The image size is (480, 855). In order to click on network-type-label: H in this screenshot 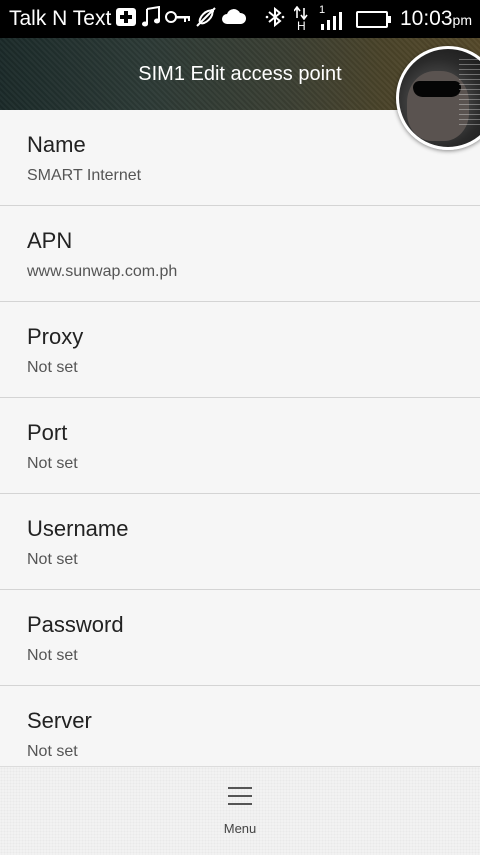, I will do `click(301, 26)`.